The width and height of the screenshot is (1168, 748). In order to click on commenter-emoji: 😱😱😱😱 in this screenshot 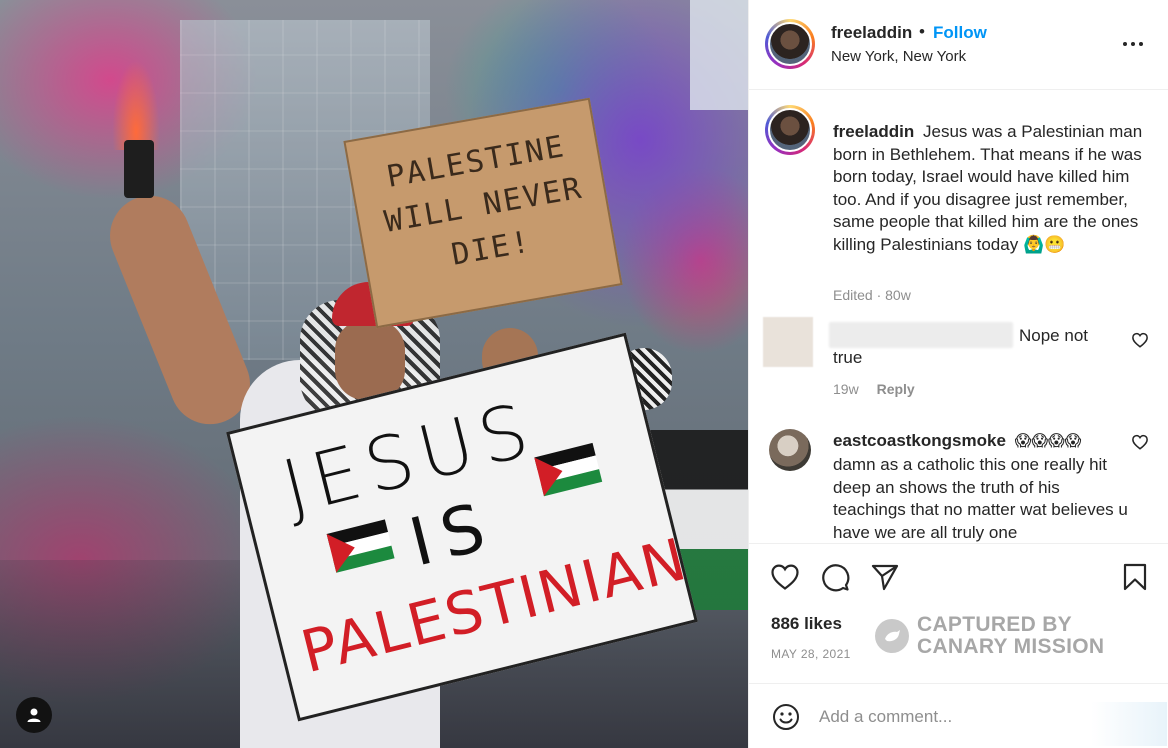, I will do `click(1048, 441)`.